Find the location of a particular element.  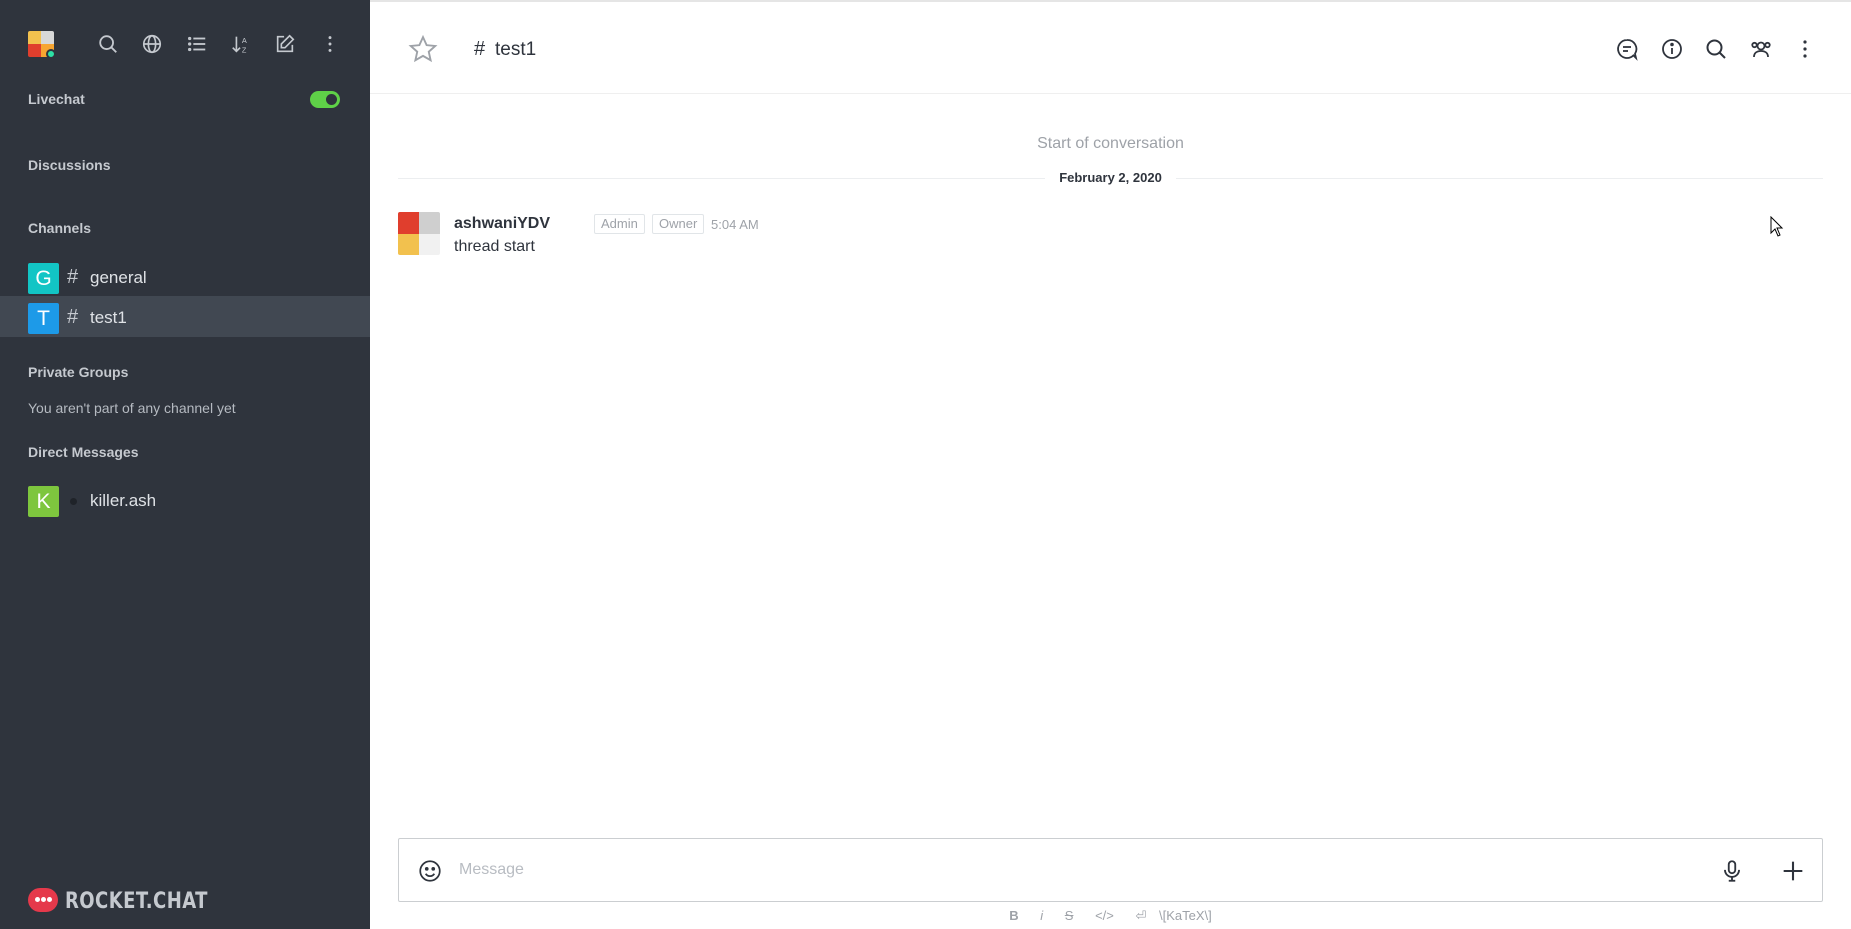

private-groups-label: Private Groups is located at coordinates (78, 372).